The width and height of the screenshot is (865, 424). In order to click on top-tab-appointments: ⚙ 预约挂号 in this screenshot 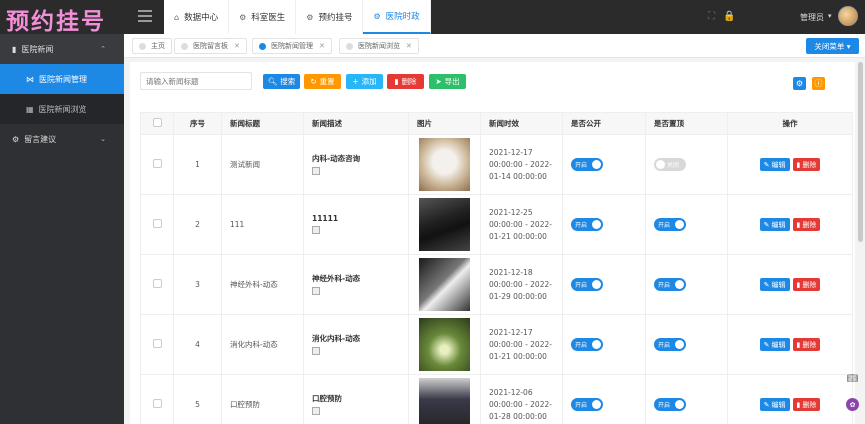, I will do `click(330, 17)`.